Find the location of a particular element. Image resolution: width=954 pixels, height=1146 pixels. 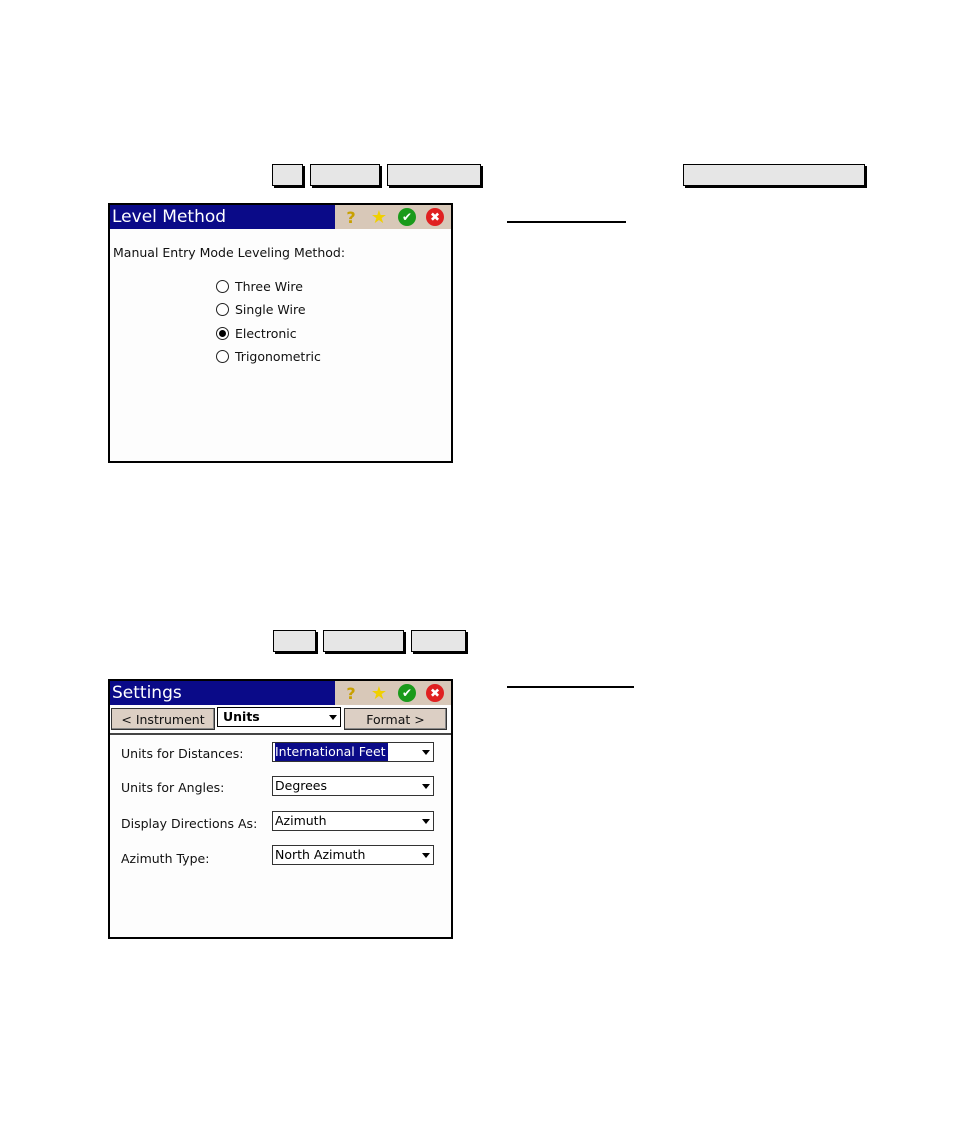

radio-three-wire: Three Wire is located at coordinates (259, 286).